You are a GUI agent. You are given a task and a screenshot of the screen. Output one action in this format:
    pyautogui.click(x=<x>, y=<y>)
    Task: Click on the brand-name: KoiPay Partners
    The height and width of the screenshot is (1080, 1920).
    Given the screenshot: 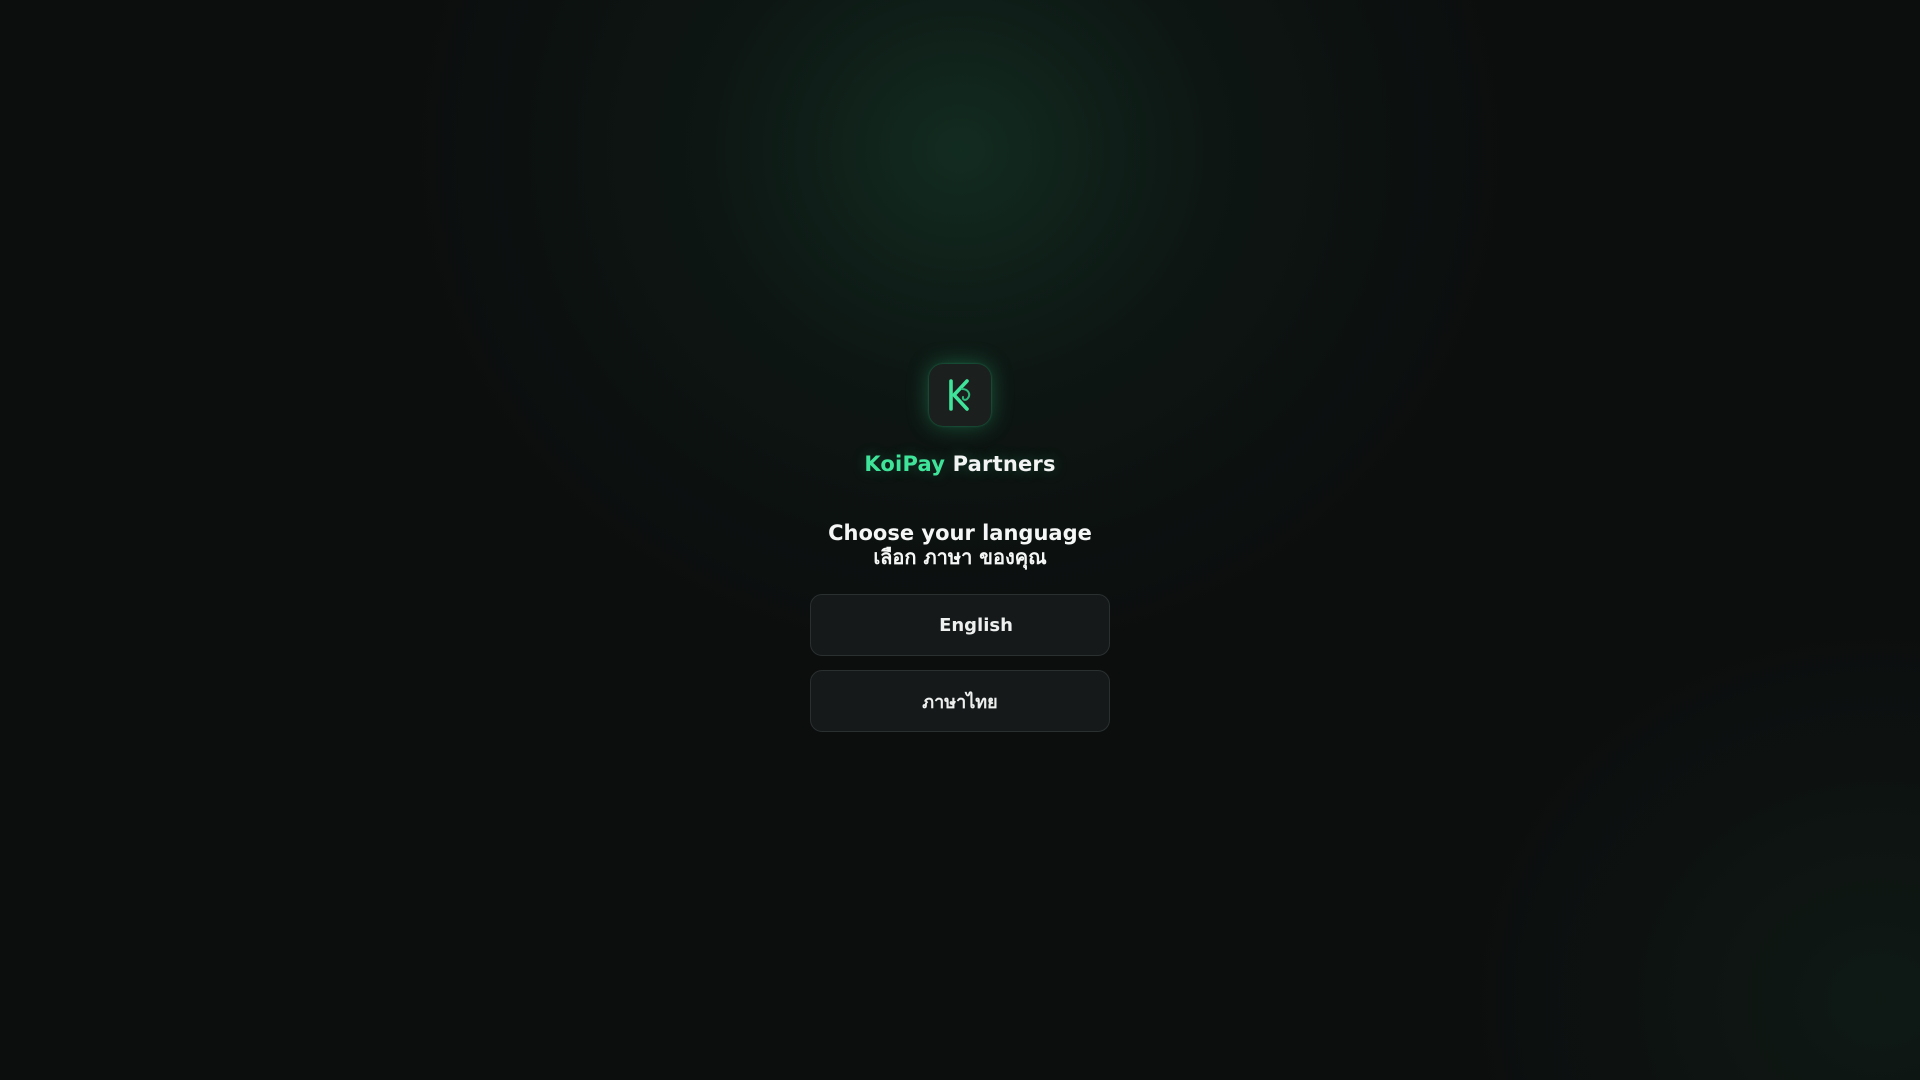 What is the action you would take?
    pyautogui.click(x=959, y=464)
    